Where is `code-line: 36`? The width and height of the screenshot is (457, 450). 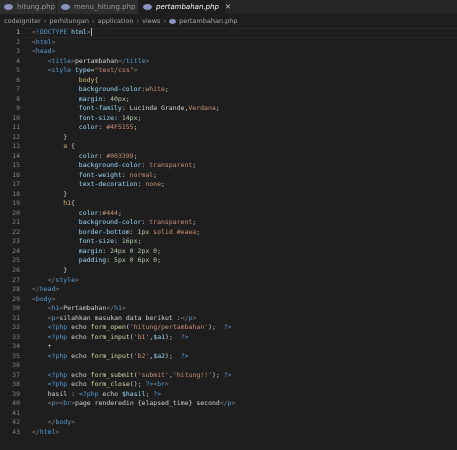 code-line: 36 is located at coordinates (228, 366).